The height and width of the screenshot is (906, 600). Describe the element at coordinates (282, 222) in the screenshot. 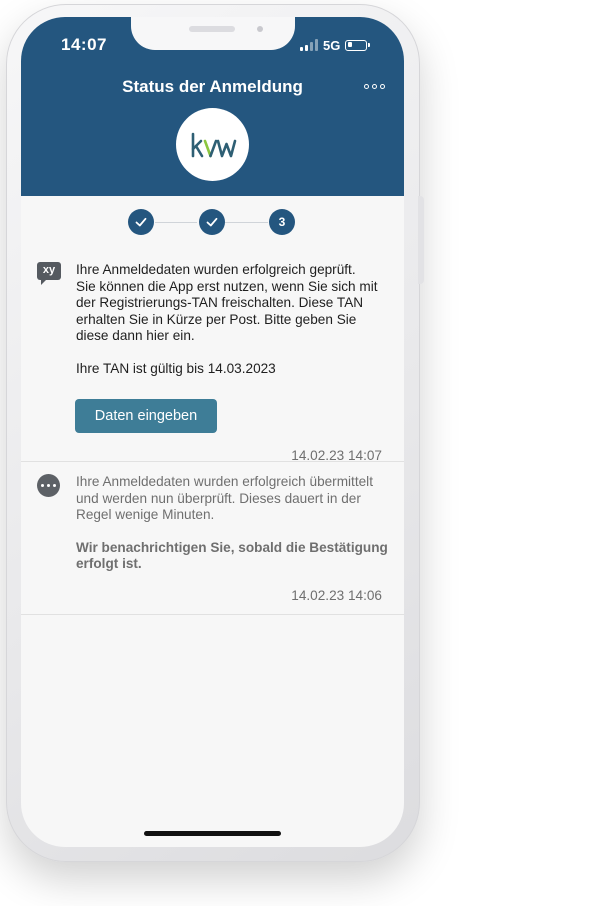

I see `step-3-current: 3` at that location.